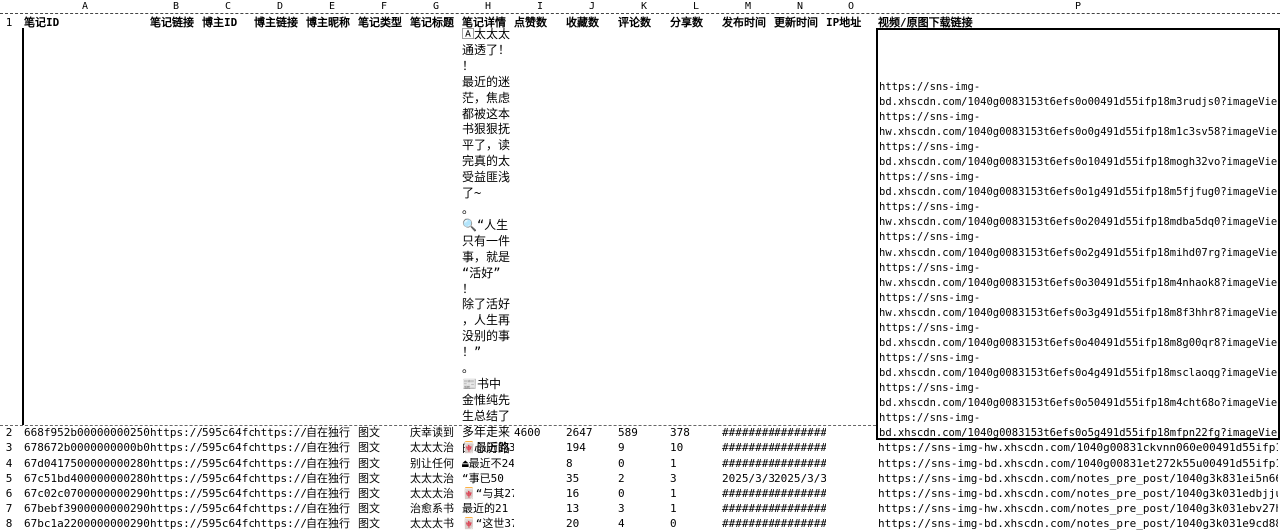  I want to click on comments-cell: 2, so click(644, 478).